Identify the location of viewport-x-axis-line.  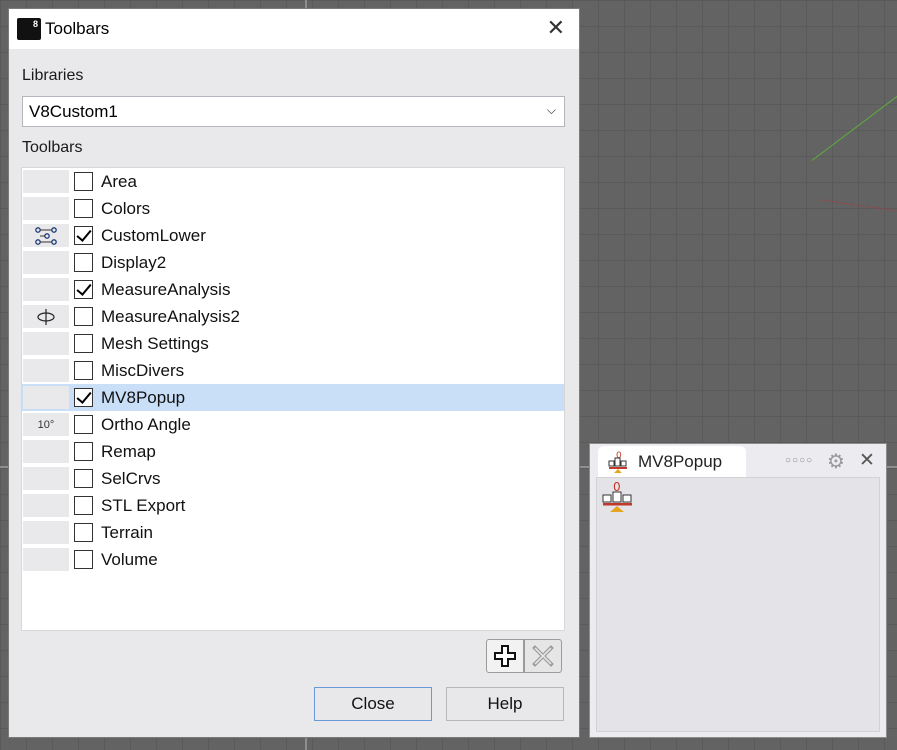
(858, 205).